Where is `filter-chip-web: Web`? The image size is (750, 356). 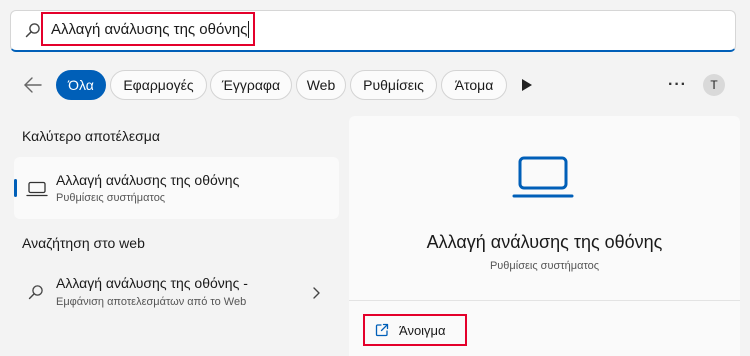 filter-chip-web: Web is located at coordinates (321, 85).